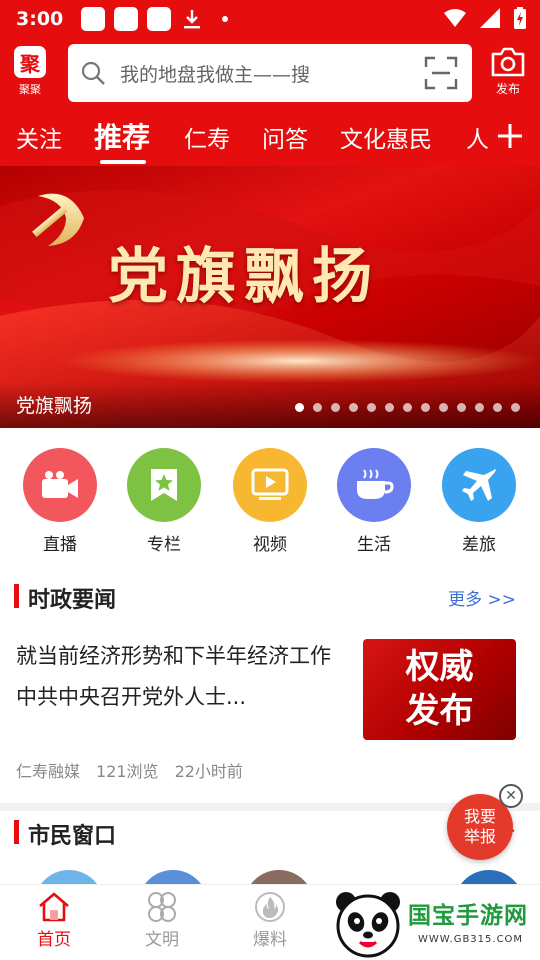 This screenshot has width=540, height=960. Describe the element at coordinates (270, 19) in the screenshot. I see `status-bar: 3:00` at that location.